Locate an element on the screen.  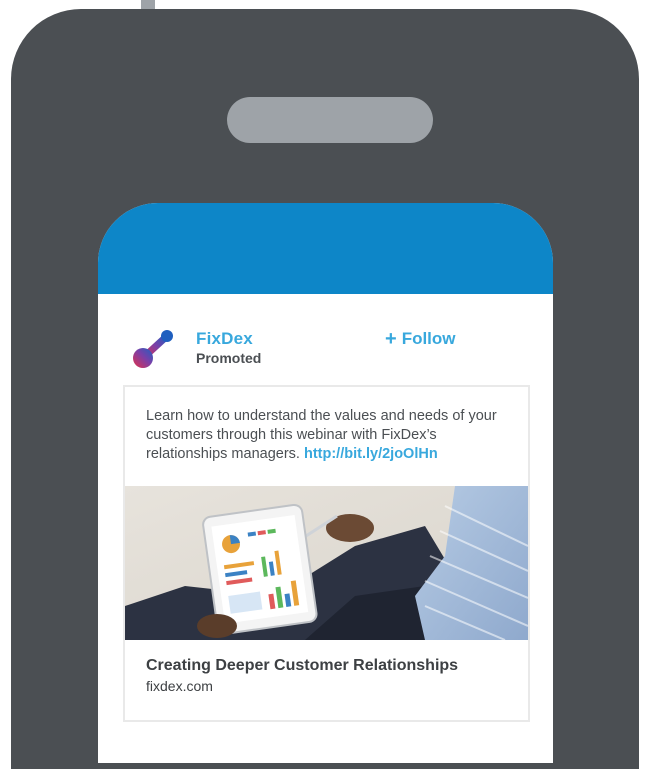
promoted-label: Promoted is located at coordinates (229, 358).